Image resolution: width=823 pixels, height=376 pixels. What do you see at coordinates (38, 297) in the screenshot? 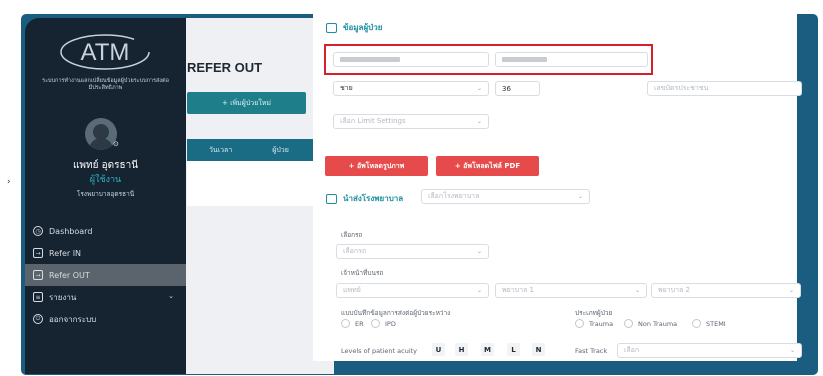
I see `report-icon: ≡` at bounding box center [38, 297].